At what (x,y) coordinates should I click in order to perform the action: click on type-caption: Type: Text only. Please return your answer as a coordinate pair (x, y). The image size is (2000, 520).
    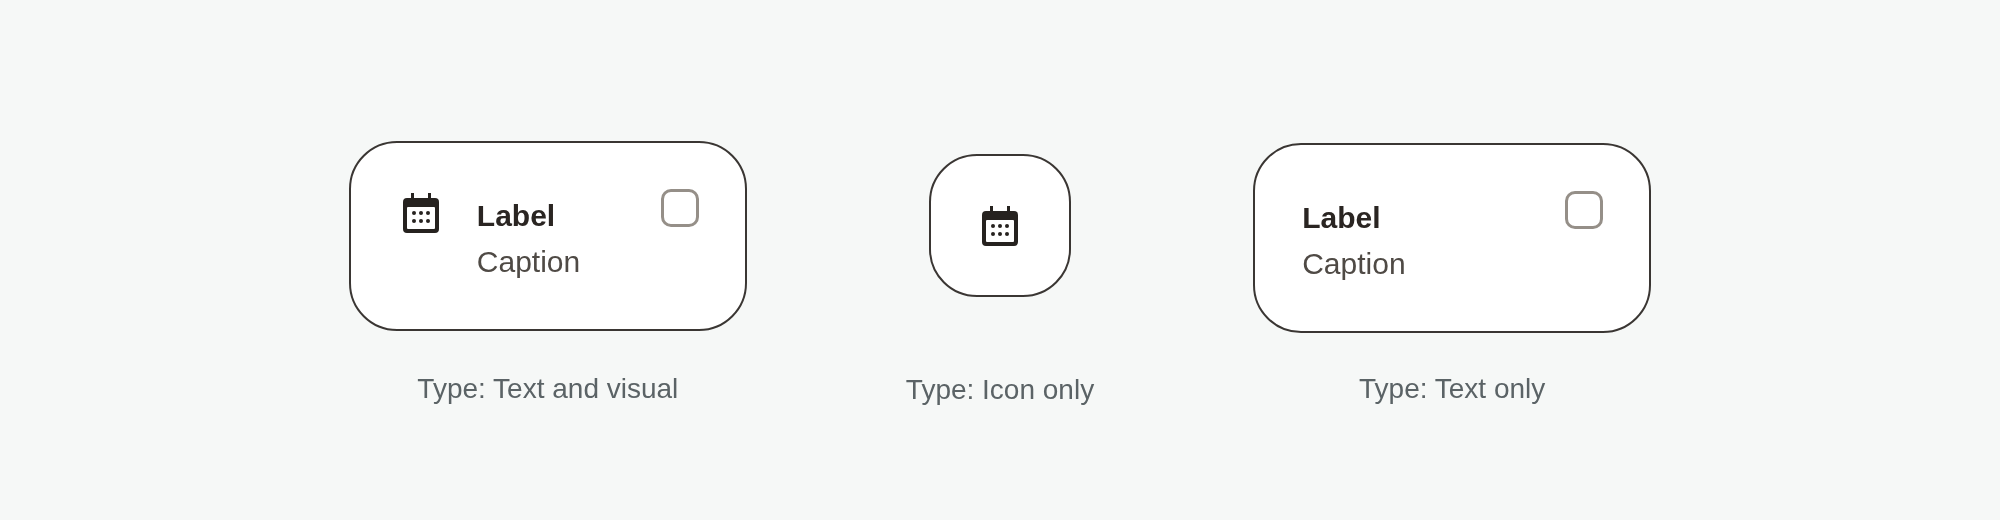
    Looking at the image, I should click on (1452, 389).